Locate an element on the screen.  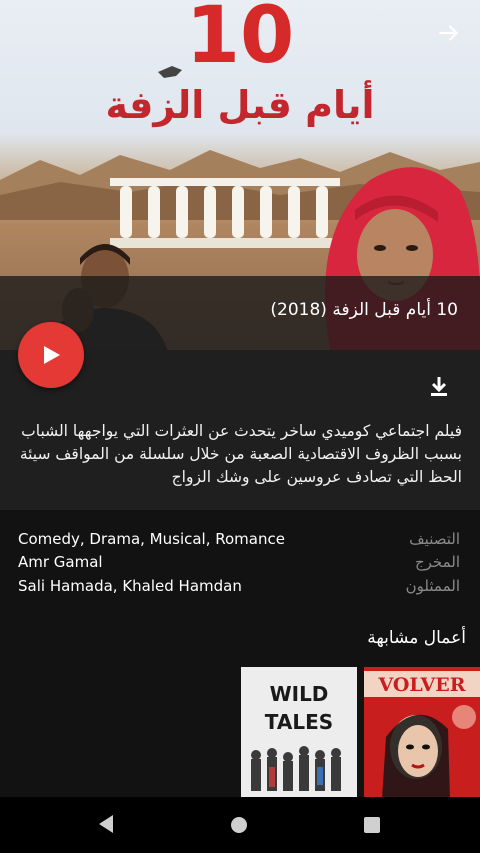
director-label: المخرج is located at coordinates (437, 562).